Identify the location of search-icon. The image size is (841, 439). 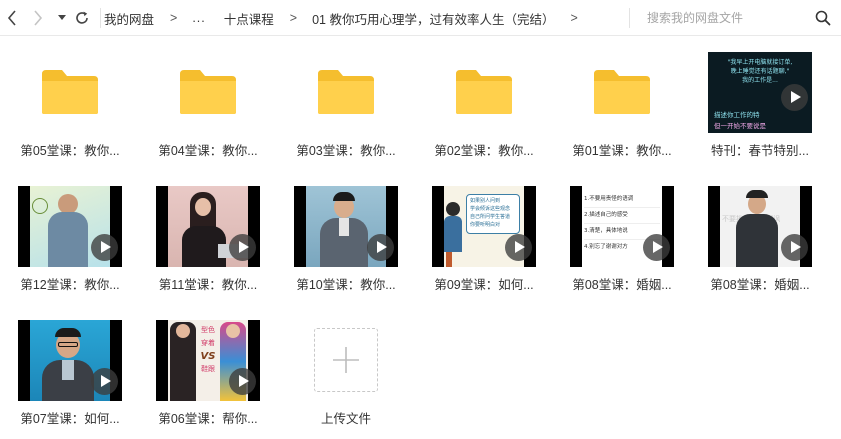
(823, 18).